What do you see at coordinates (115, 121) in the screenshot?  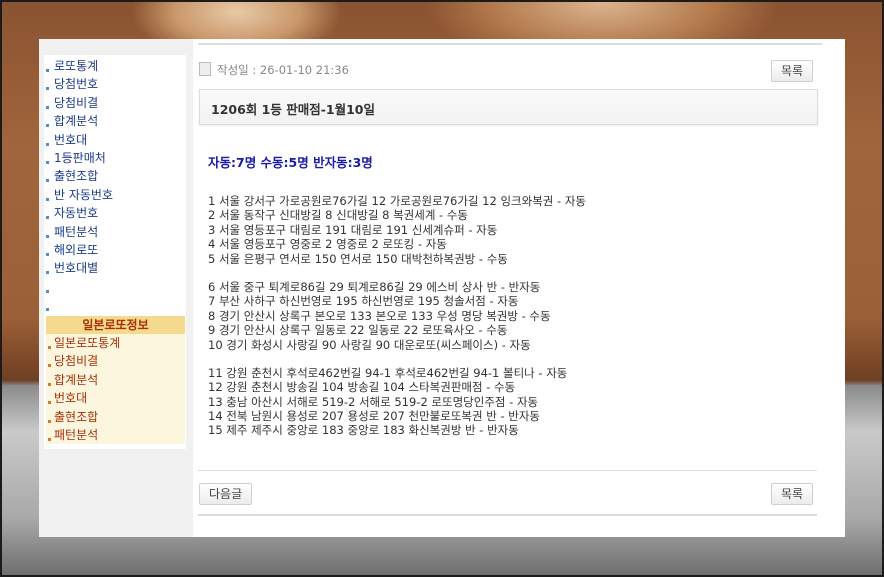 I see `sidebar-item-sum-analysis: 합계분석` at bounding box center [115, 121].